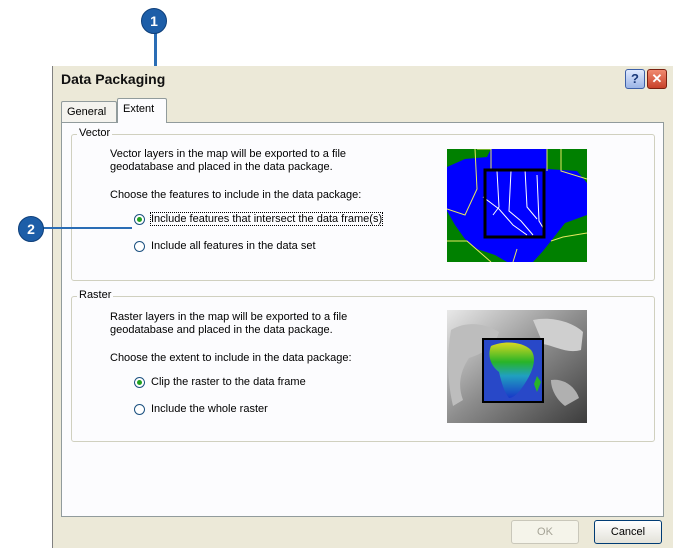 This screenshot has width=673, height=548. What do you see at coordinates (139, 409) in the screenshot?
I see `radio-whole` at bounding box center [139, 409].